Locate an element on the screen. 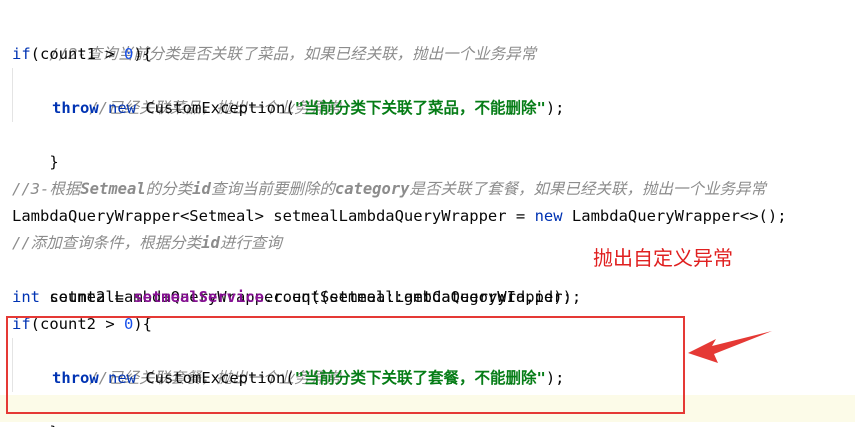  code-text: .count(setmealLambdaQueryWrapper); is located at coordinates (422, 297).